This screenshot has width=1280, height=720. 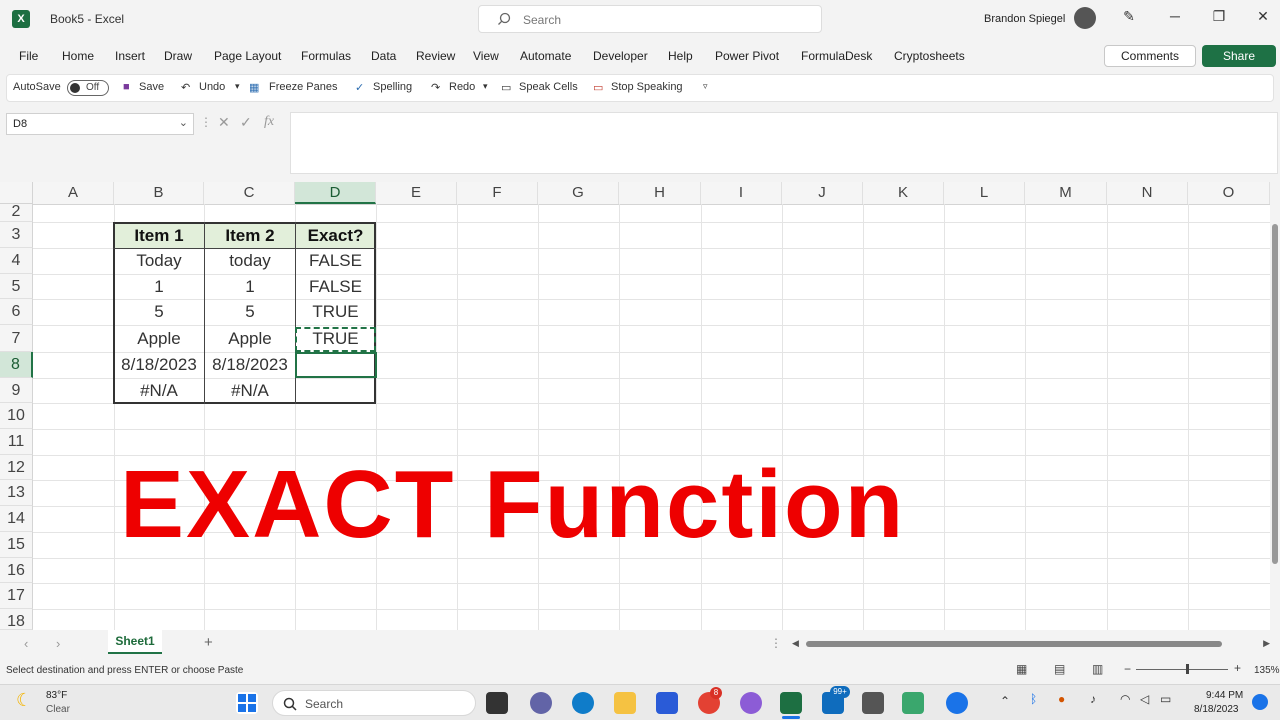 What do you see at coordinates (78, 56) in the screenshot?
I see `tab-home: Home` at bounding box center [78, 56].